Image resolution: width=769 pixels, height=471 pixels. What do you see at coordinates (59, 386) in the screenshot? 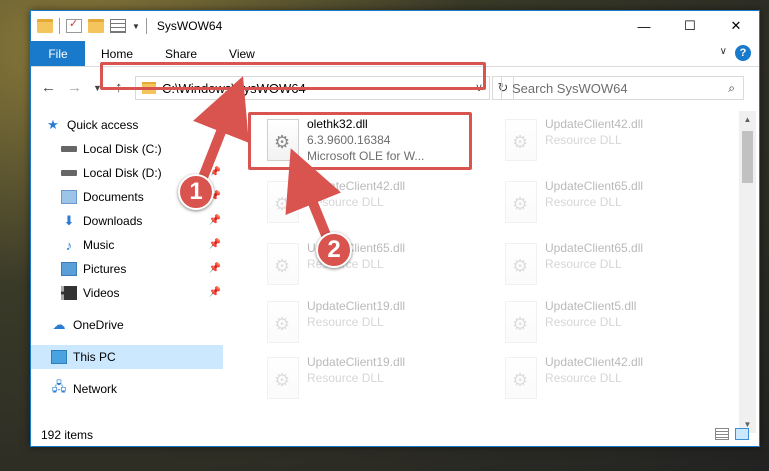
I see `network-icon: 🖧` at bounding box center [59, 386].